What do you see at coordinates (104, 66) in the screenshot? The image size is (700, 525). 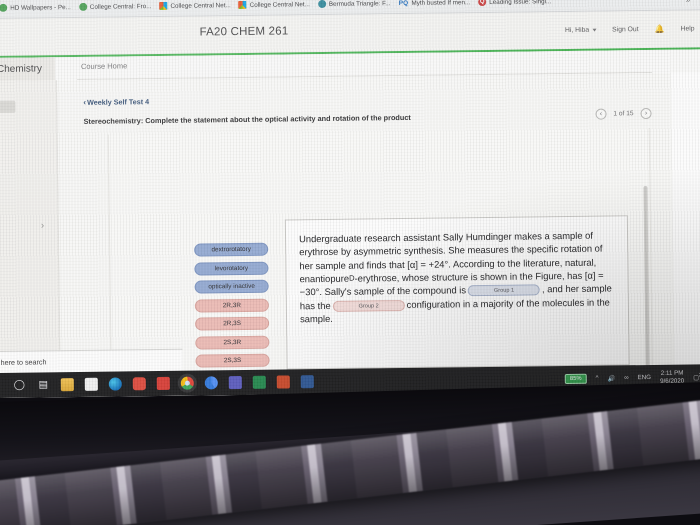 I see `tab-course-home: Course Home` at bounding box center [104, 66].